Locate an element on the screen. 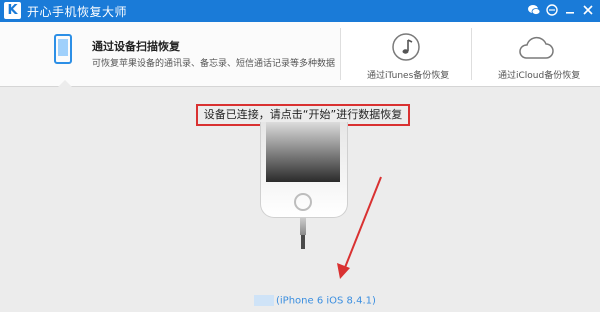  music-note-icon is located at coordinates (406, 49).